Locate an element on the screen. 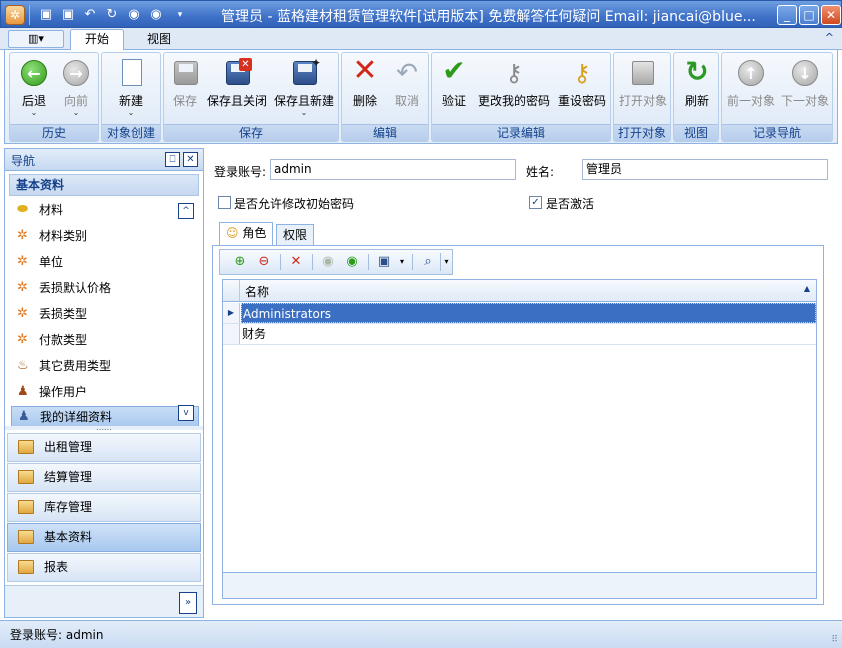 This screenshot has height=648, width=842. save-icon is located at coordinates (186, 73).